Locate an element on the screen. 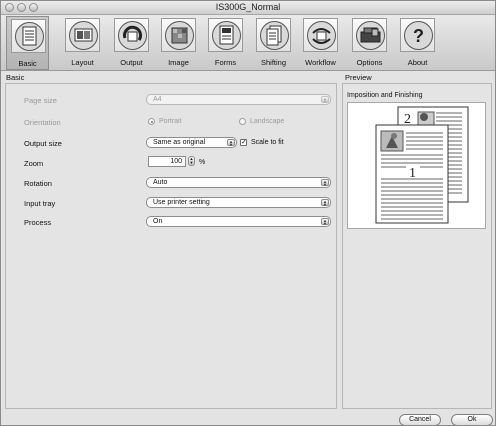  tab-layout: Layout is located at coordinates (82, 43).